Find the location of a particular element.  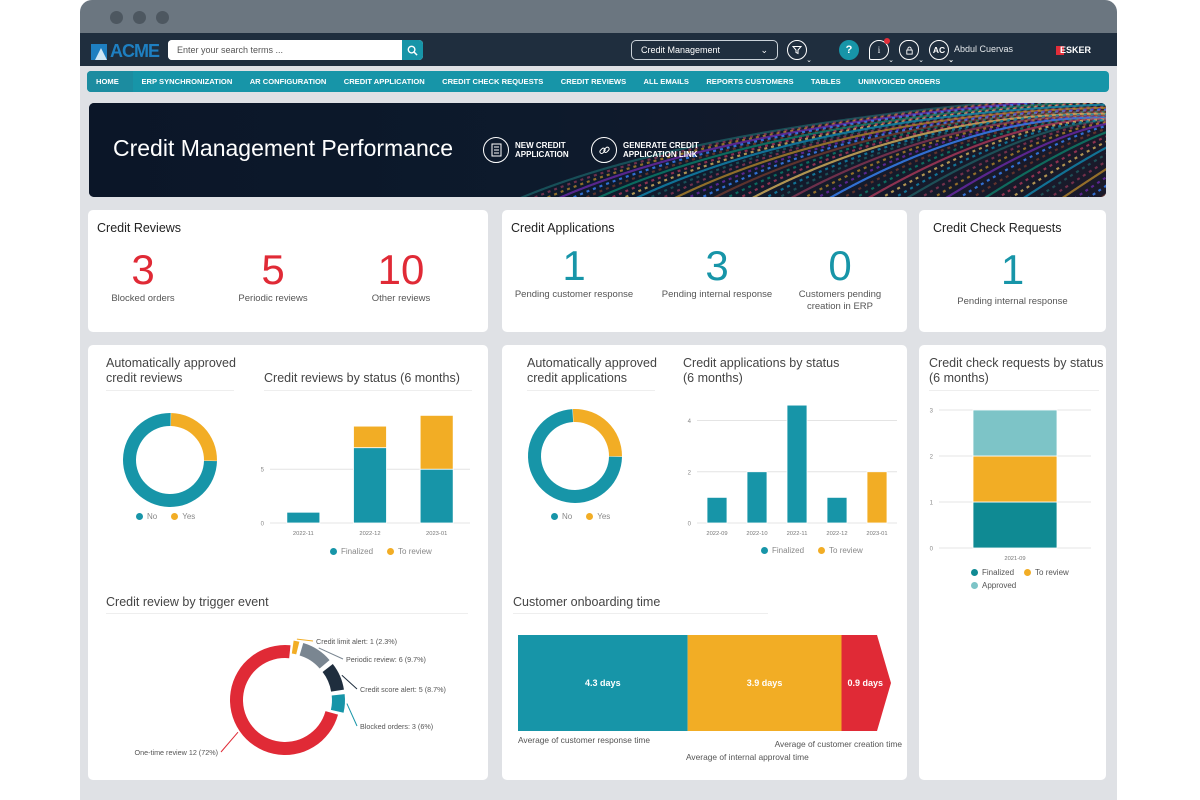

x-tick-label: 2022-11 is located at coordinates (797, 534).